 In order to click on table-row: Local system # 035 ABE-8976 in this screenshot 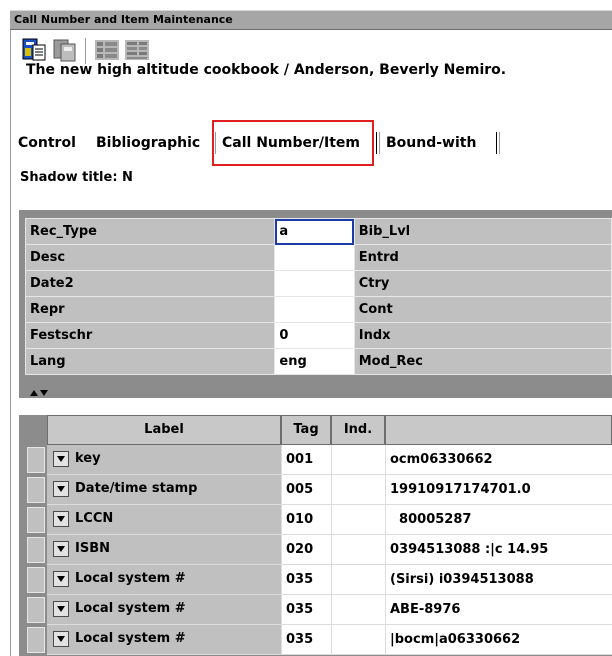, I will do `click(315, 610)`.